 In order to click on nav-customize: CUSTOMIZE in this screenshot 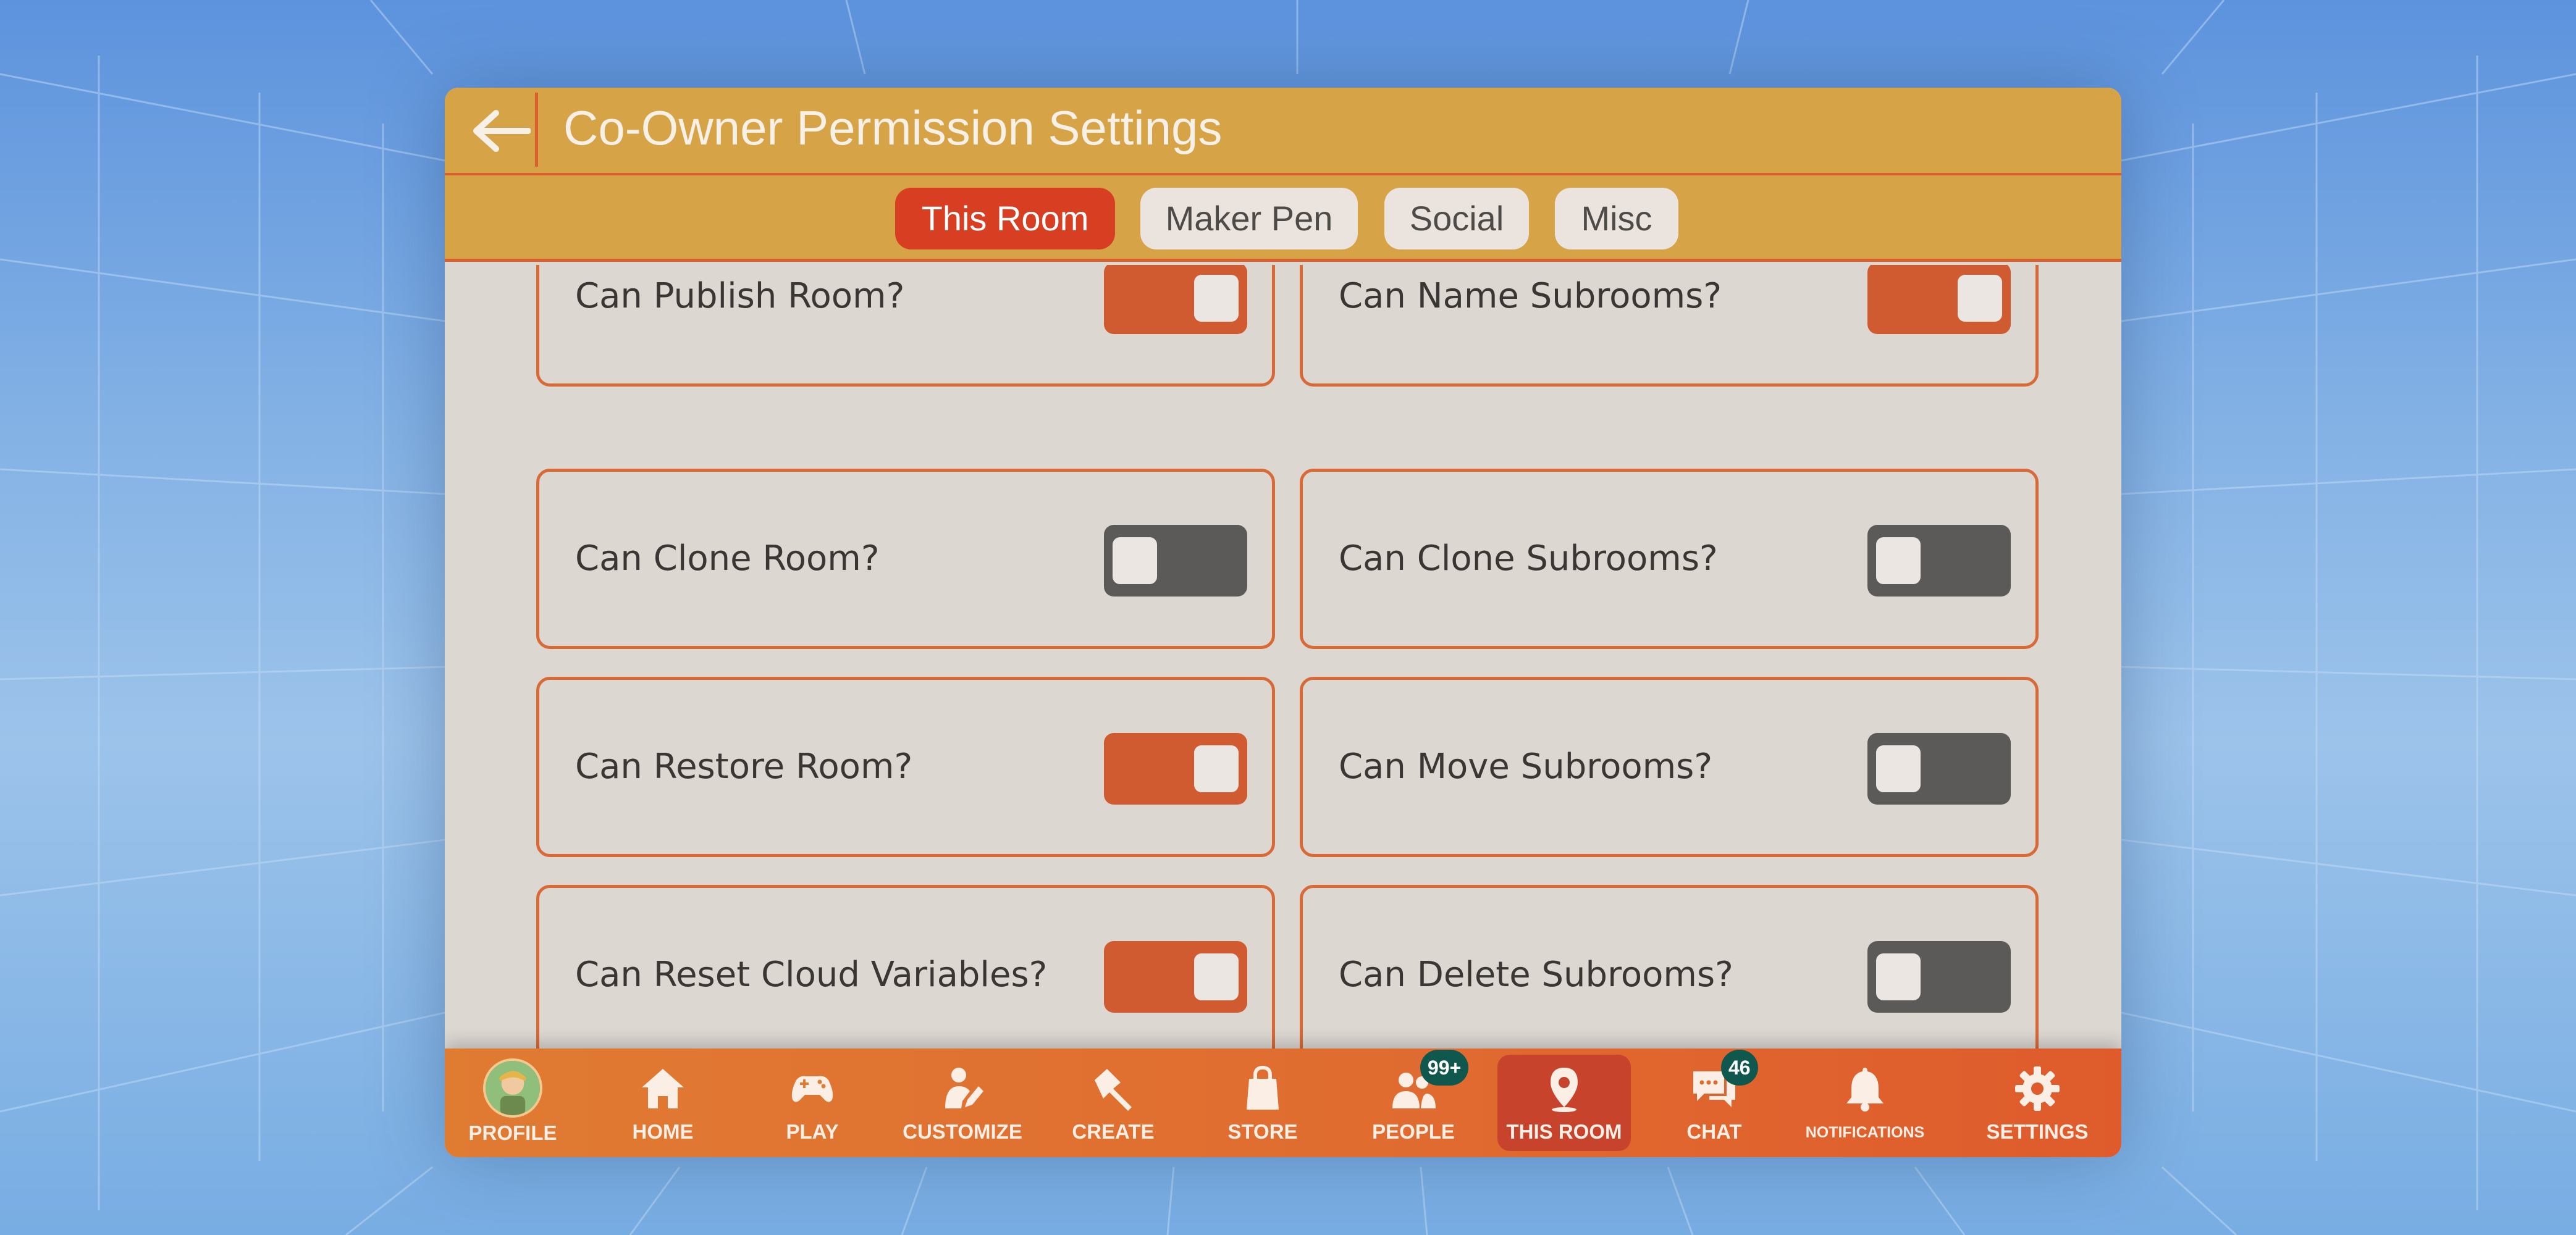, I will do `click(962, 1103)`.